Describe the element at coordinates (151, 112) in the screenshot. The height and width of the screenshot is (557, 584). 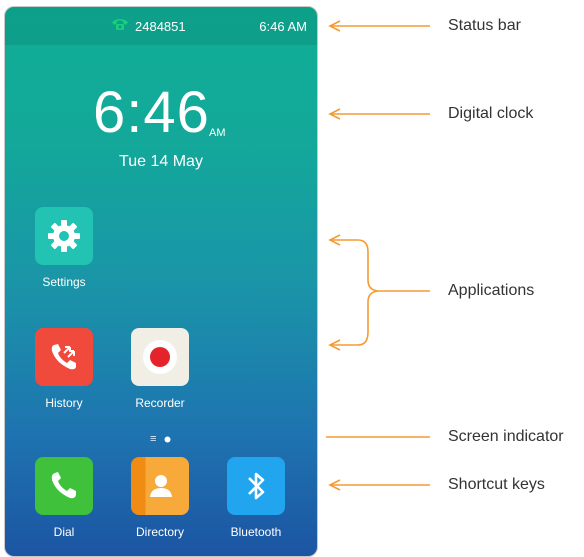
I see `digital-clock: 6:46` at that location.